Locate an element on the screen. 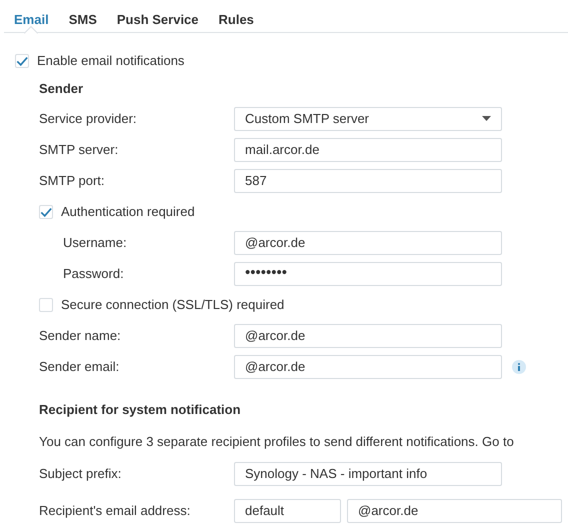 Image resolution: width=568 pixels, height=524 pixels. input-field: 587 is located at coordinates (368, 180).